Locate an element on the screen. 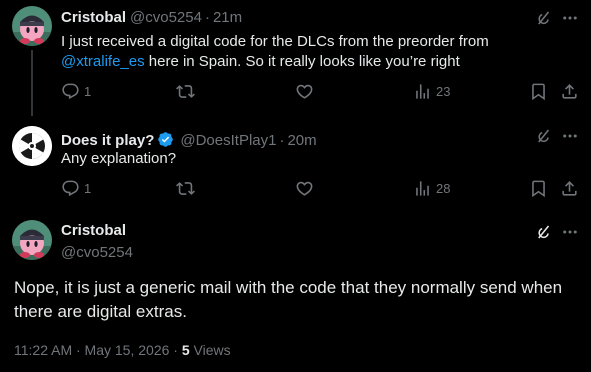  action-bar: 1 28 is located at coordinates (326, 189).